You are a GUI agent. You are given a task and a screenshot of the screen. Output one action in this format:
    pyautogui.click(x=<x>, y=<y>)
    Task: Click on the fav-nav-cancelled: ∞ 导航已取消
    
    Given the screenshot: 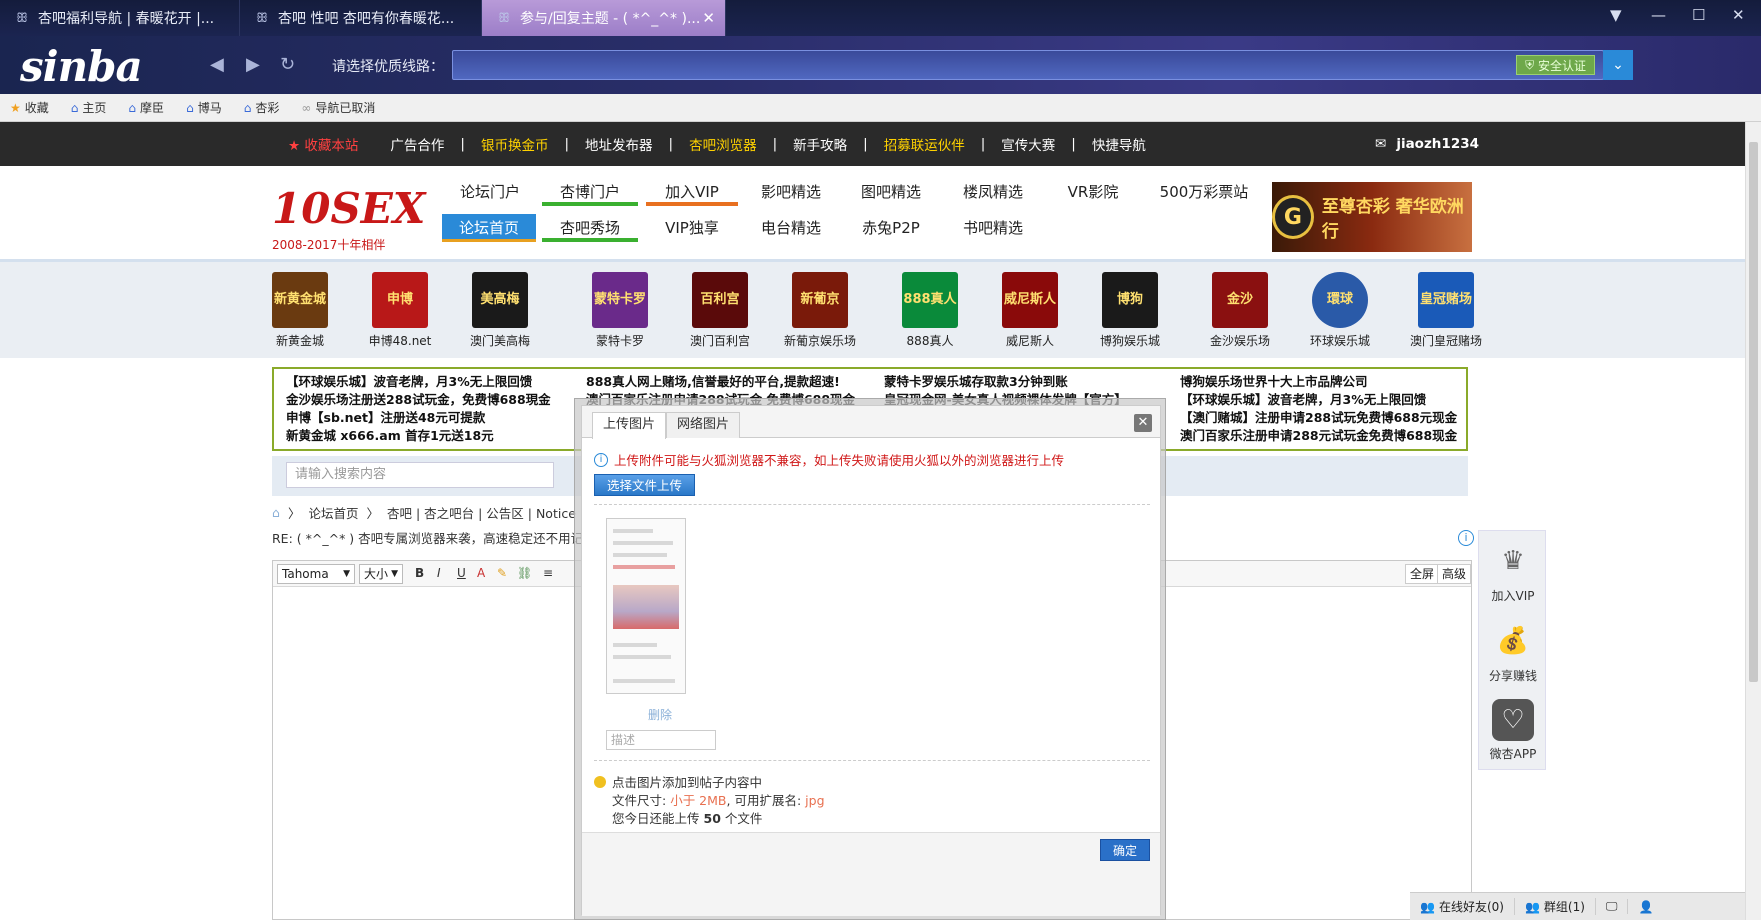 What is the action you would take?
    pyautogui.click(x=338, y=107)
    